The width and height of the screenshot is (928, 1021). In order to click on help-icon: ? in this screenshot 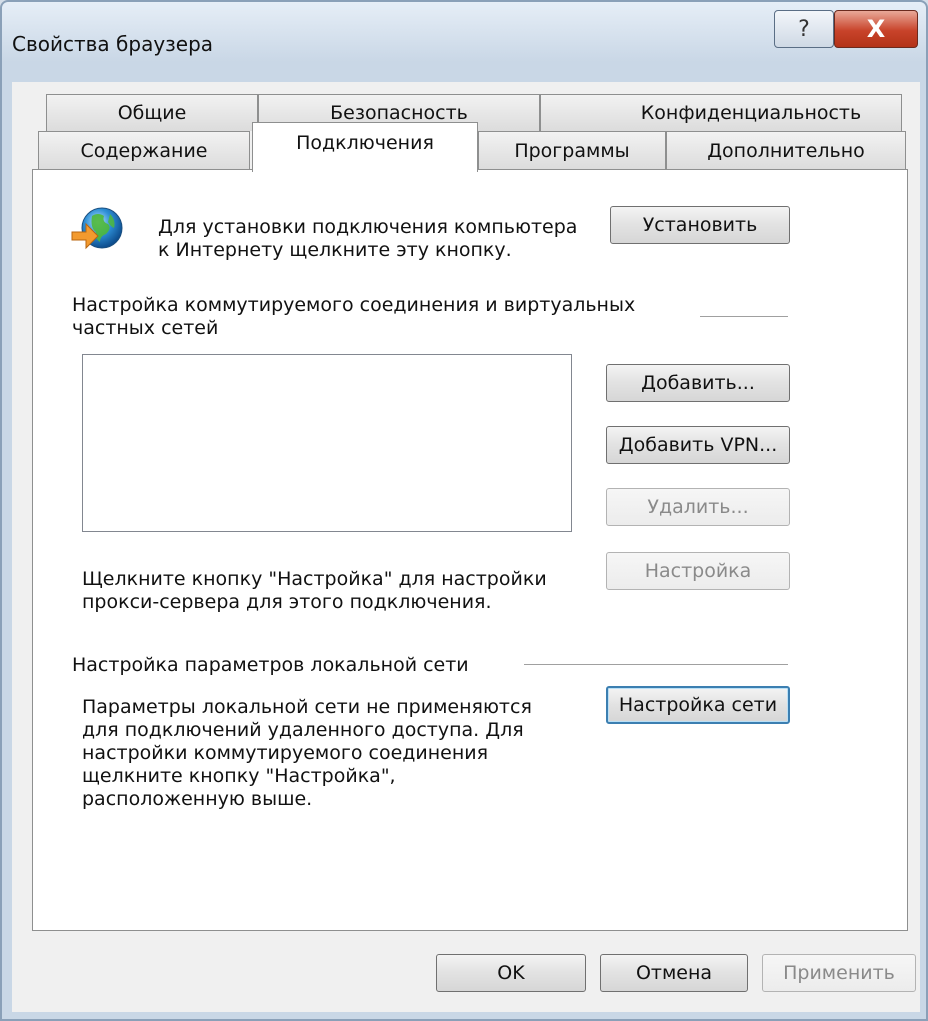, I will do `click(804, 29)`.